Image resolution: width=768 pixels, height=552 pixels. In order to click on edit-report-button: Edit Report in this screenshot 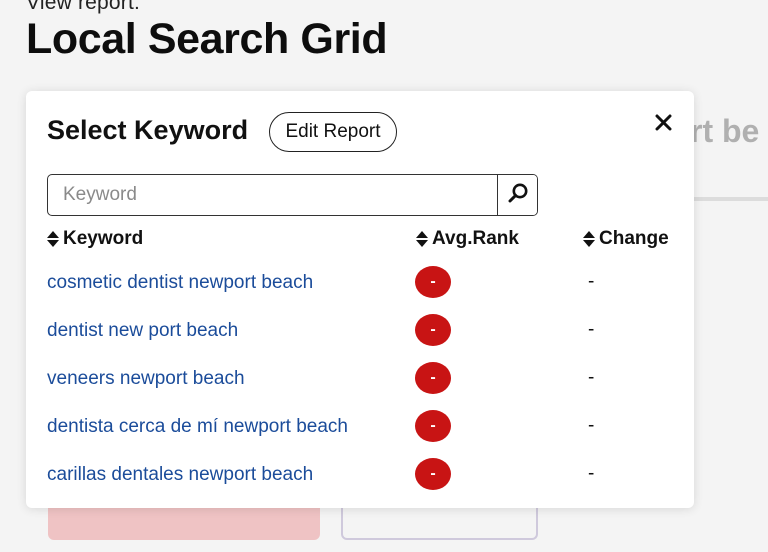, I will do `click(333, 132)`.